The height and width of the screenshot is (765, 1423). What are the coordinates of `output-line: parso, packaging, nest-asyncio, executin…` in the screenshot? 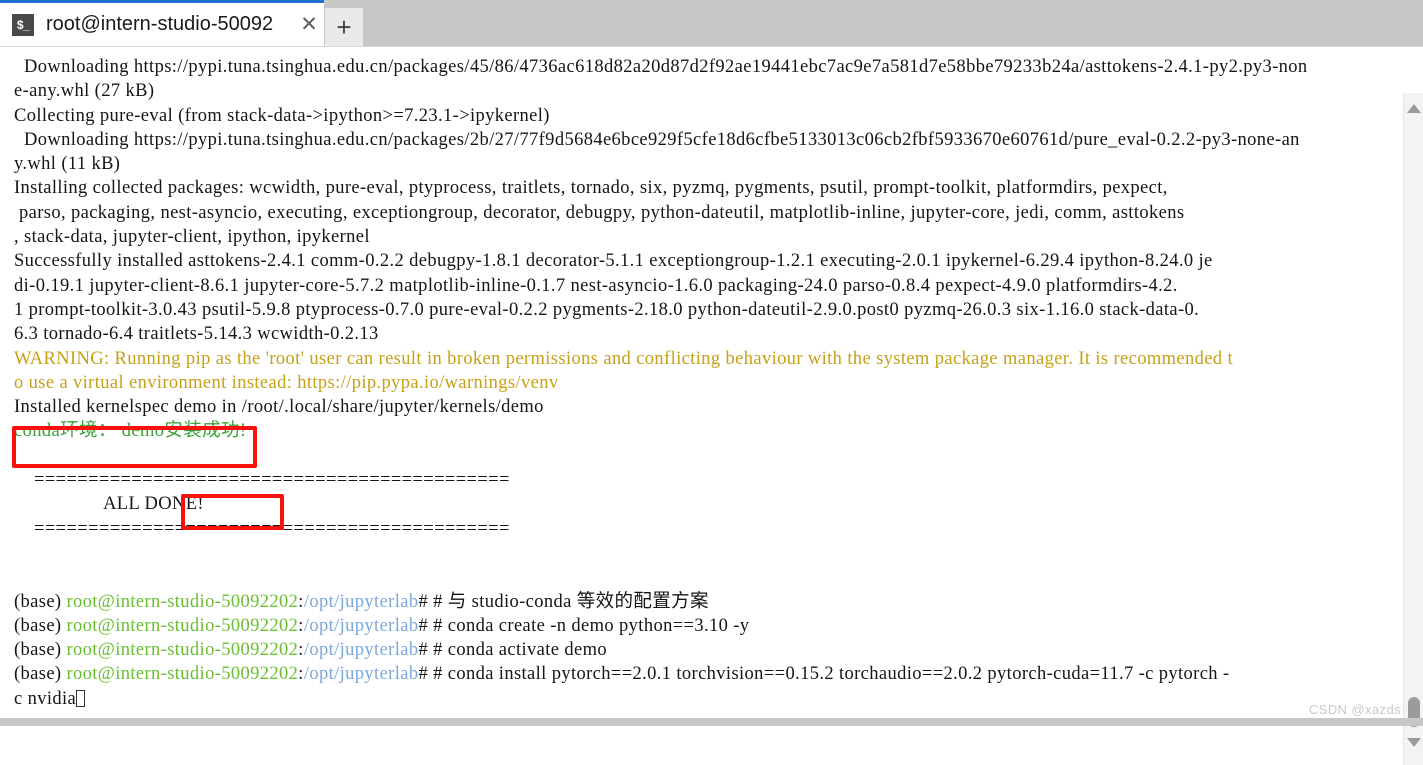 It's located at (599, 212).